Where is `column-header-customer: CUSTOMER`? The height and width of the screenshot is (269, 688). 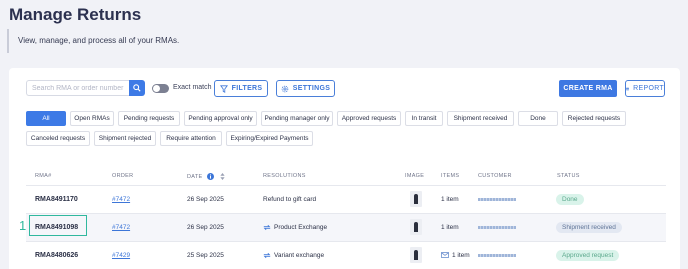
column-header-customer: CUSTOMER is located at coordinates (495, 176).